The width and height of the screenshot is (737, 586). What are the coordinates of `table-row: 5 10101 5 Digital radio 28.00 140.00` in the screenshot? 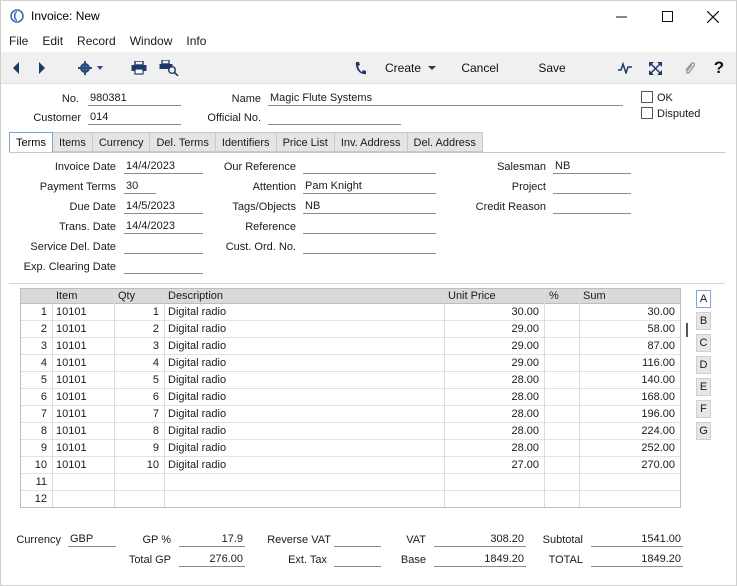 It's located at (350, 380).